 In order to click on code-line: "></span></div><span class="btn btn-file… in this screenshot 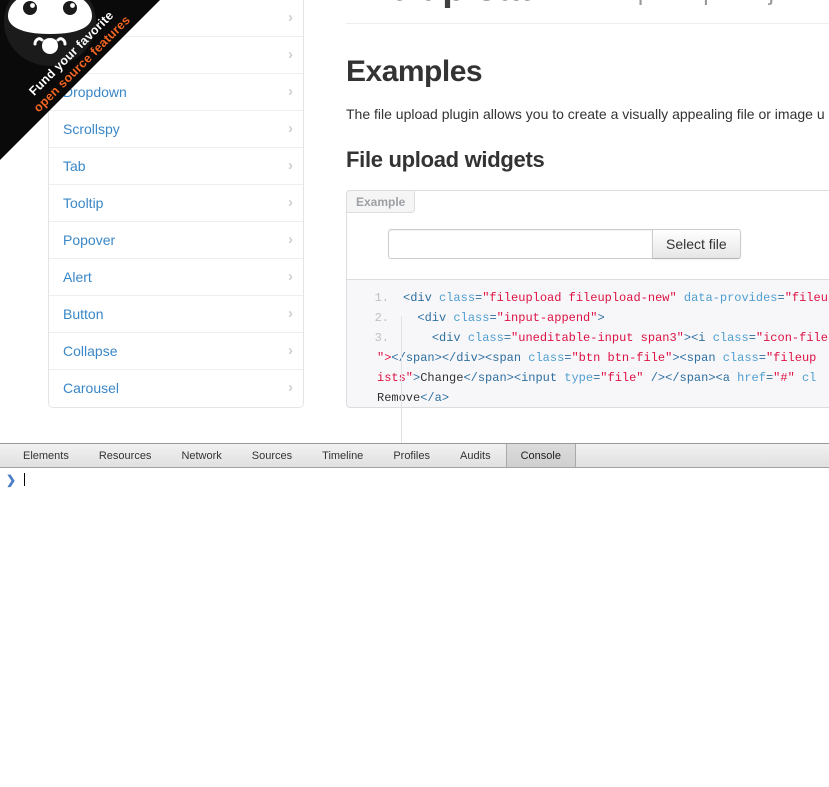, I will do `click(588, 358)`.